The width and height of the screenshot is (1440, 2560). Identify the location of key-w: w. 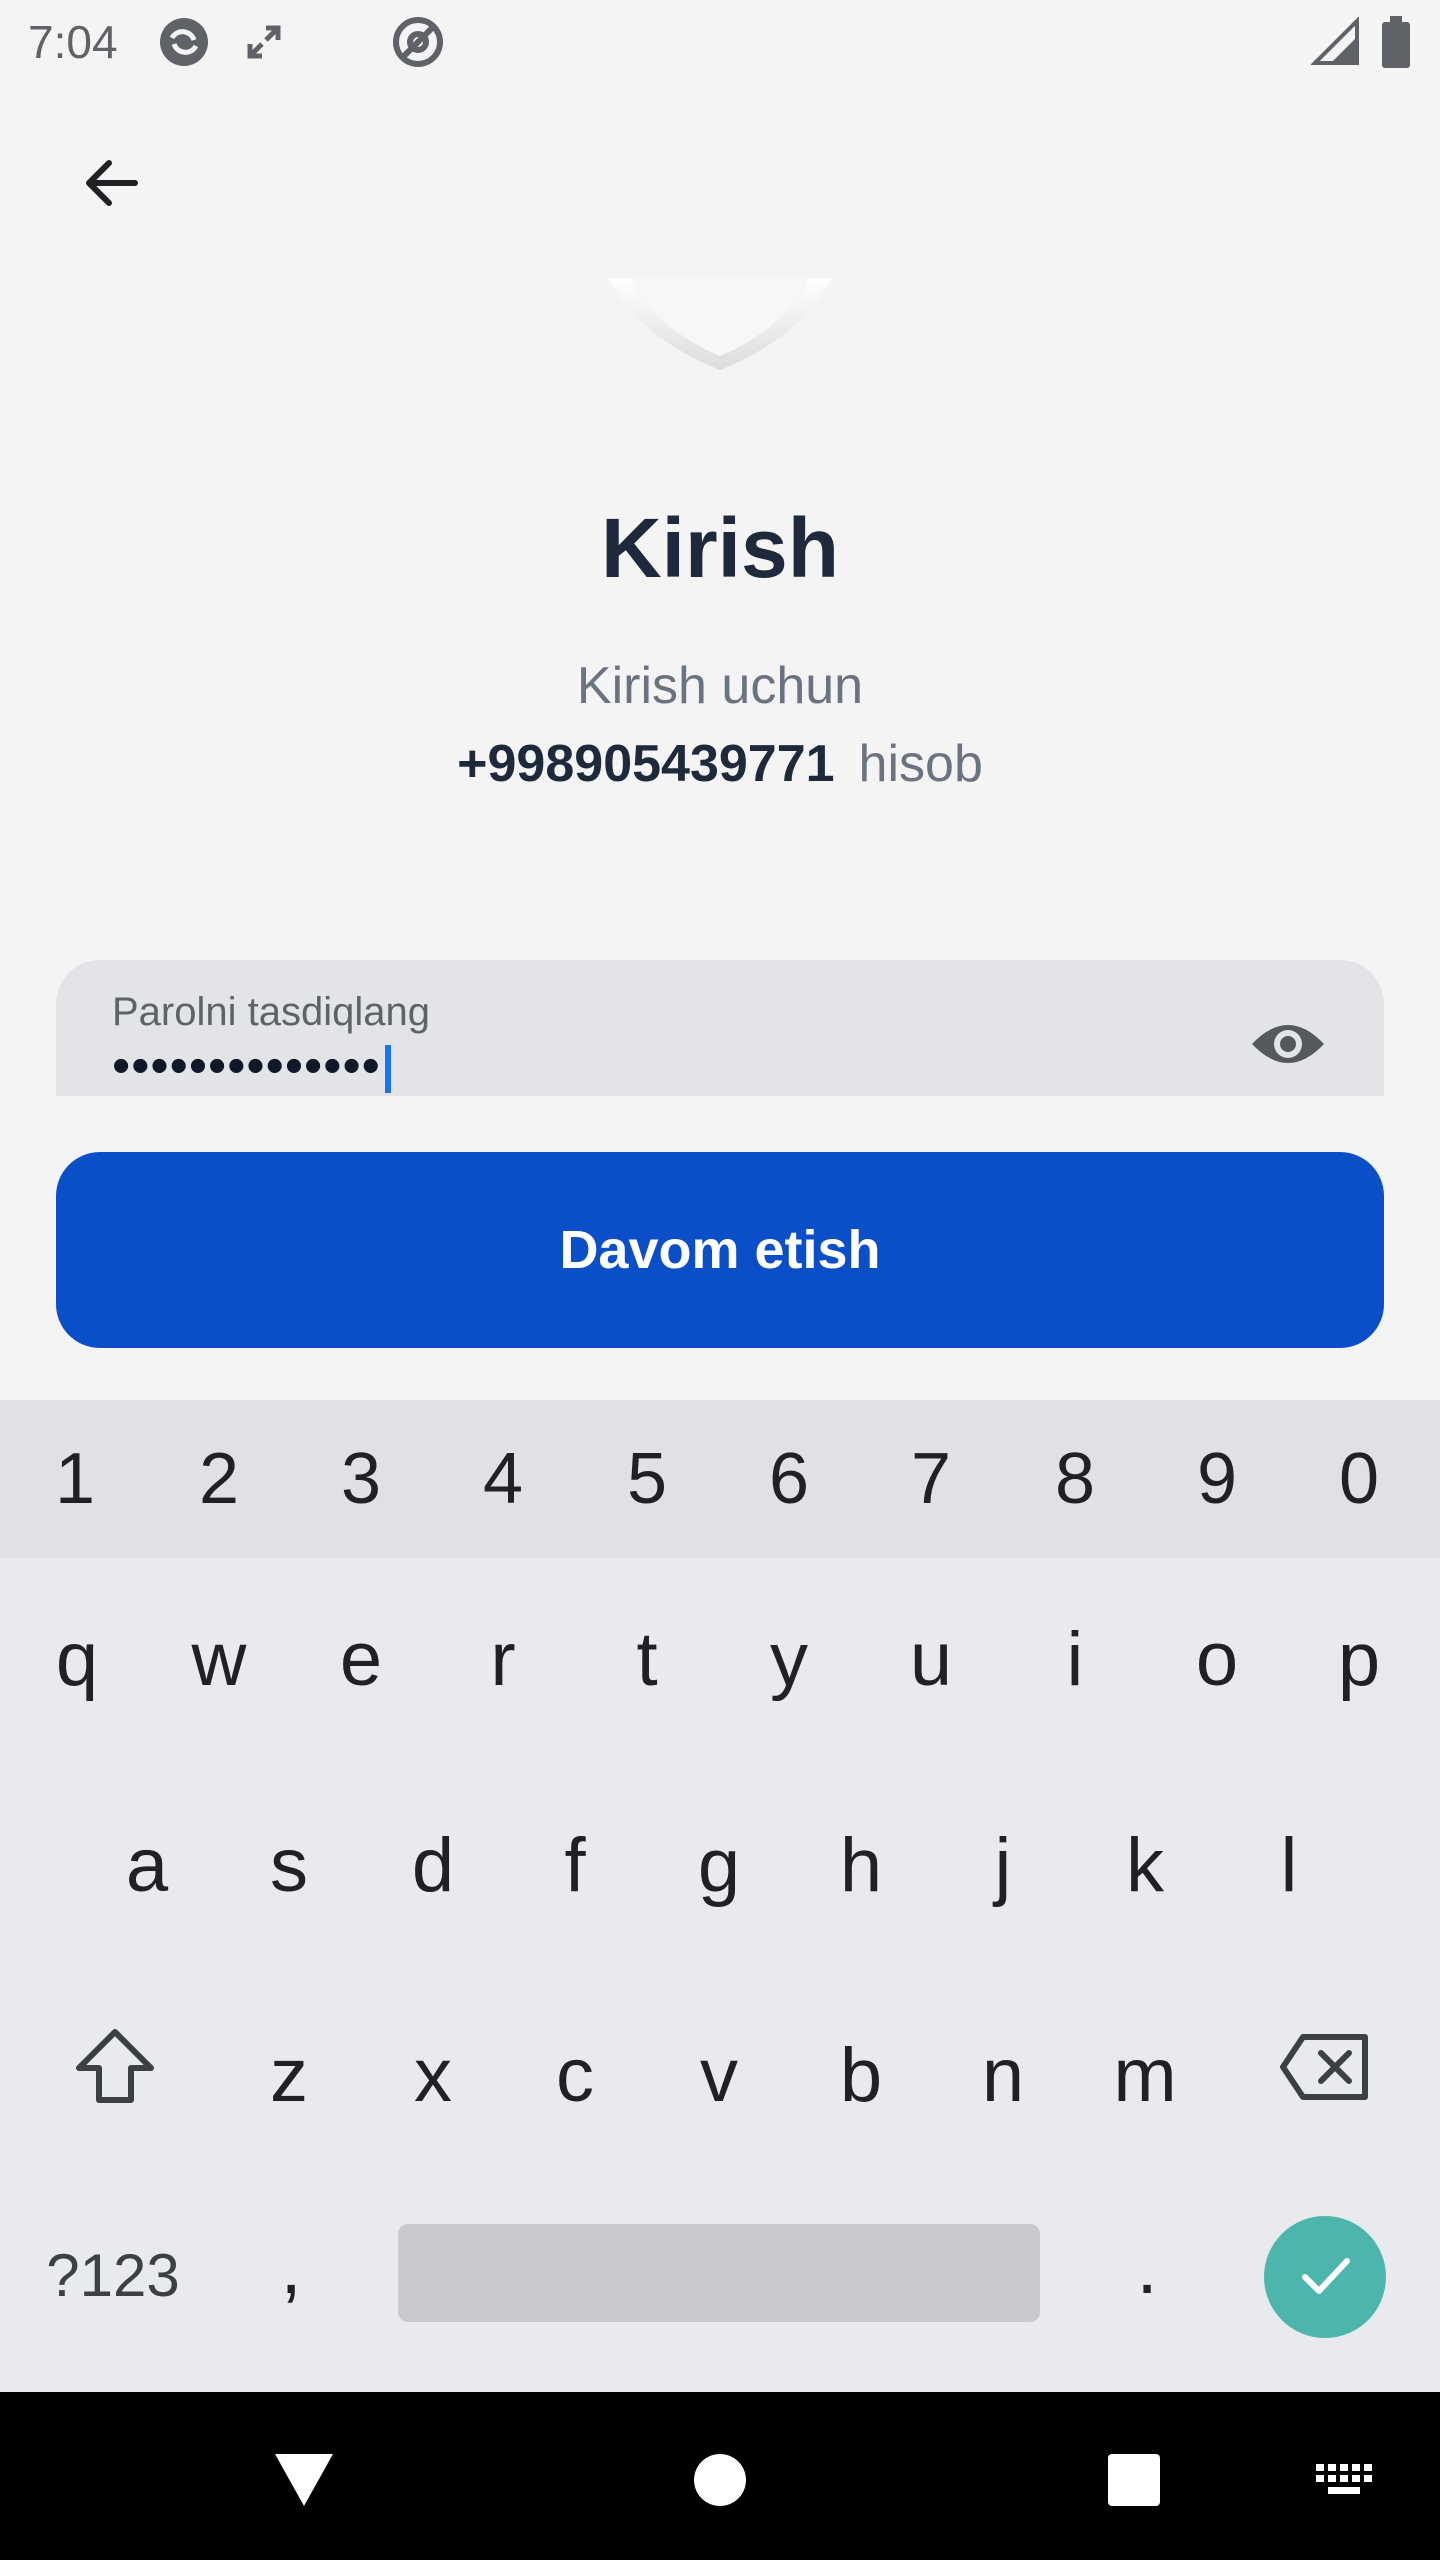
(219, 1659).